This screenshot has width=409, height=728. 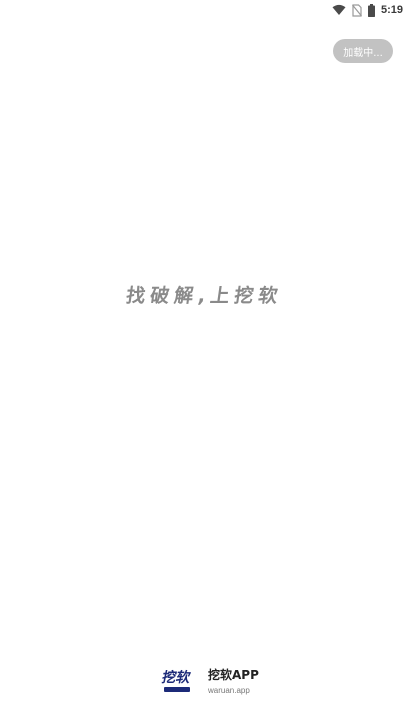 I want to click on status-icons: 5:19, so click(x=367, y=10).